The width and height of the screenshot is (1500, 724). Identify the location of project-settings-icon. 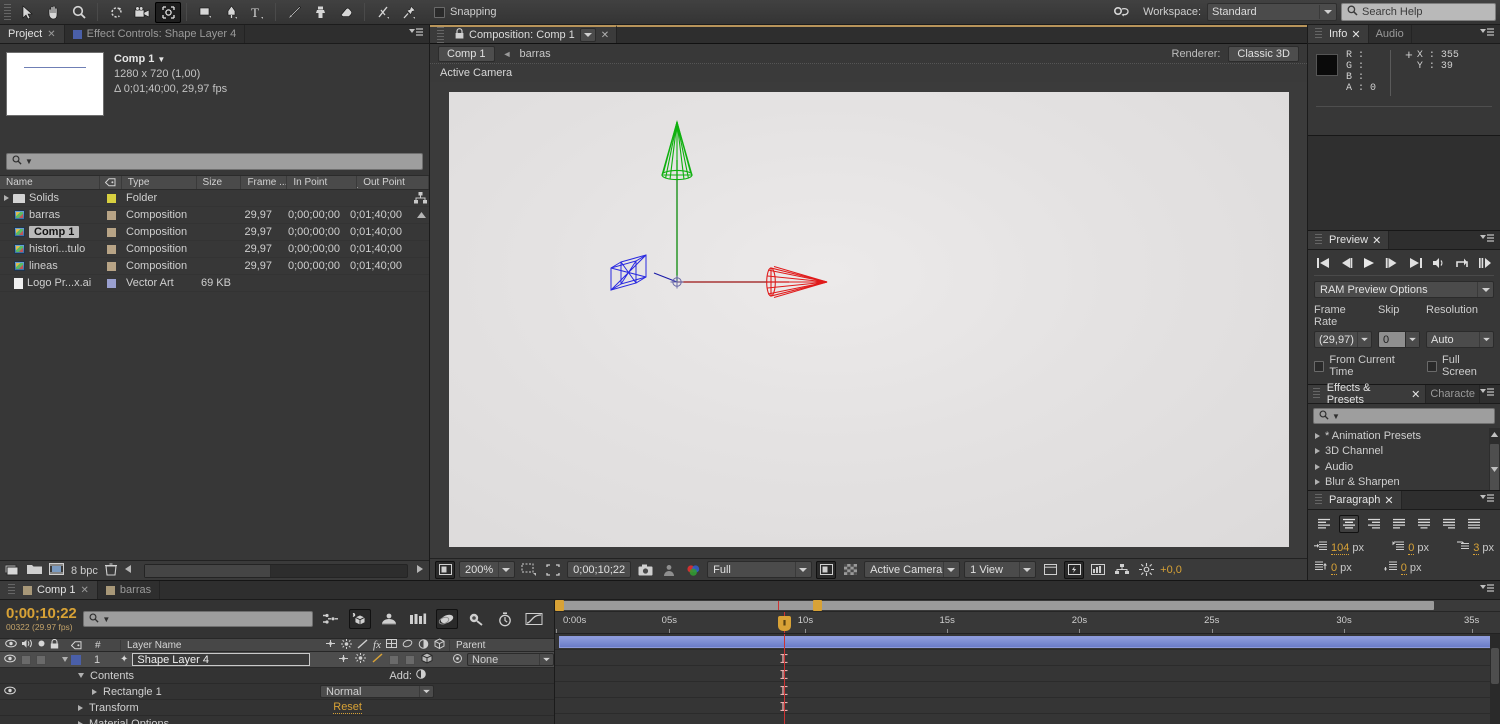
(56, 570).